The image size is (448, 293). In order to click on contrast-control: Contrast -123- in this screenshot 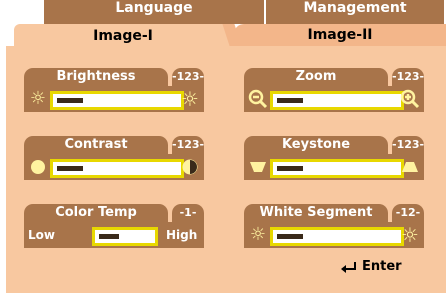, I will do `click(114, 160)`.